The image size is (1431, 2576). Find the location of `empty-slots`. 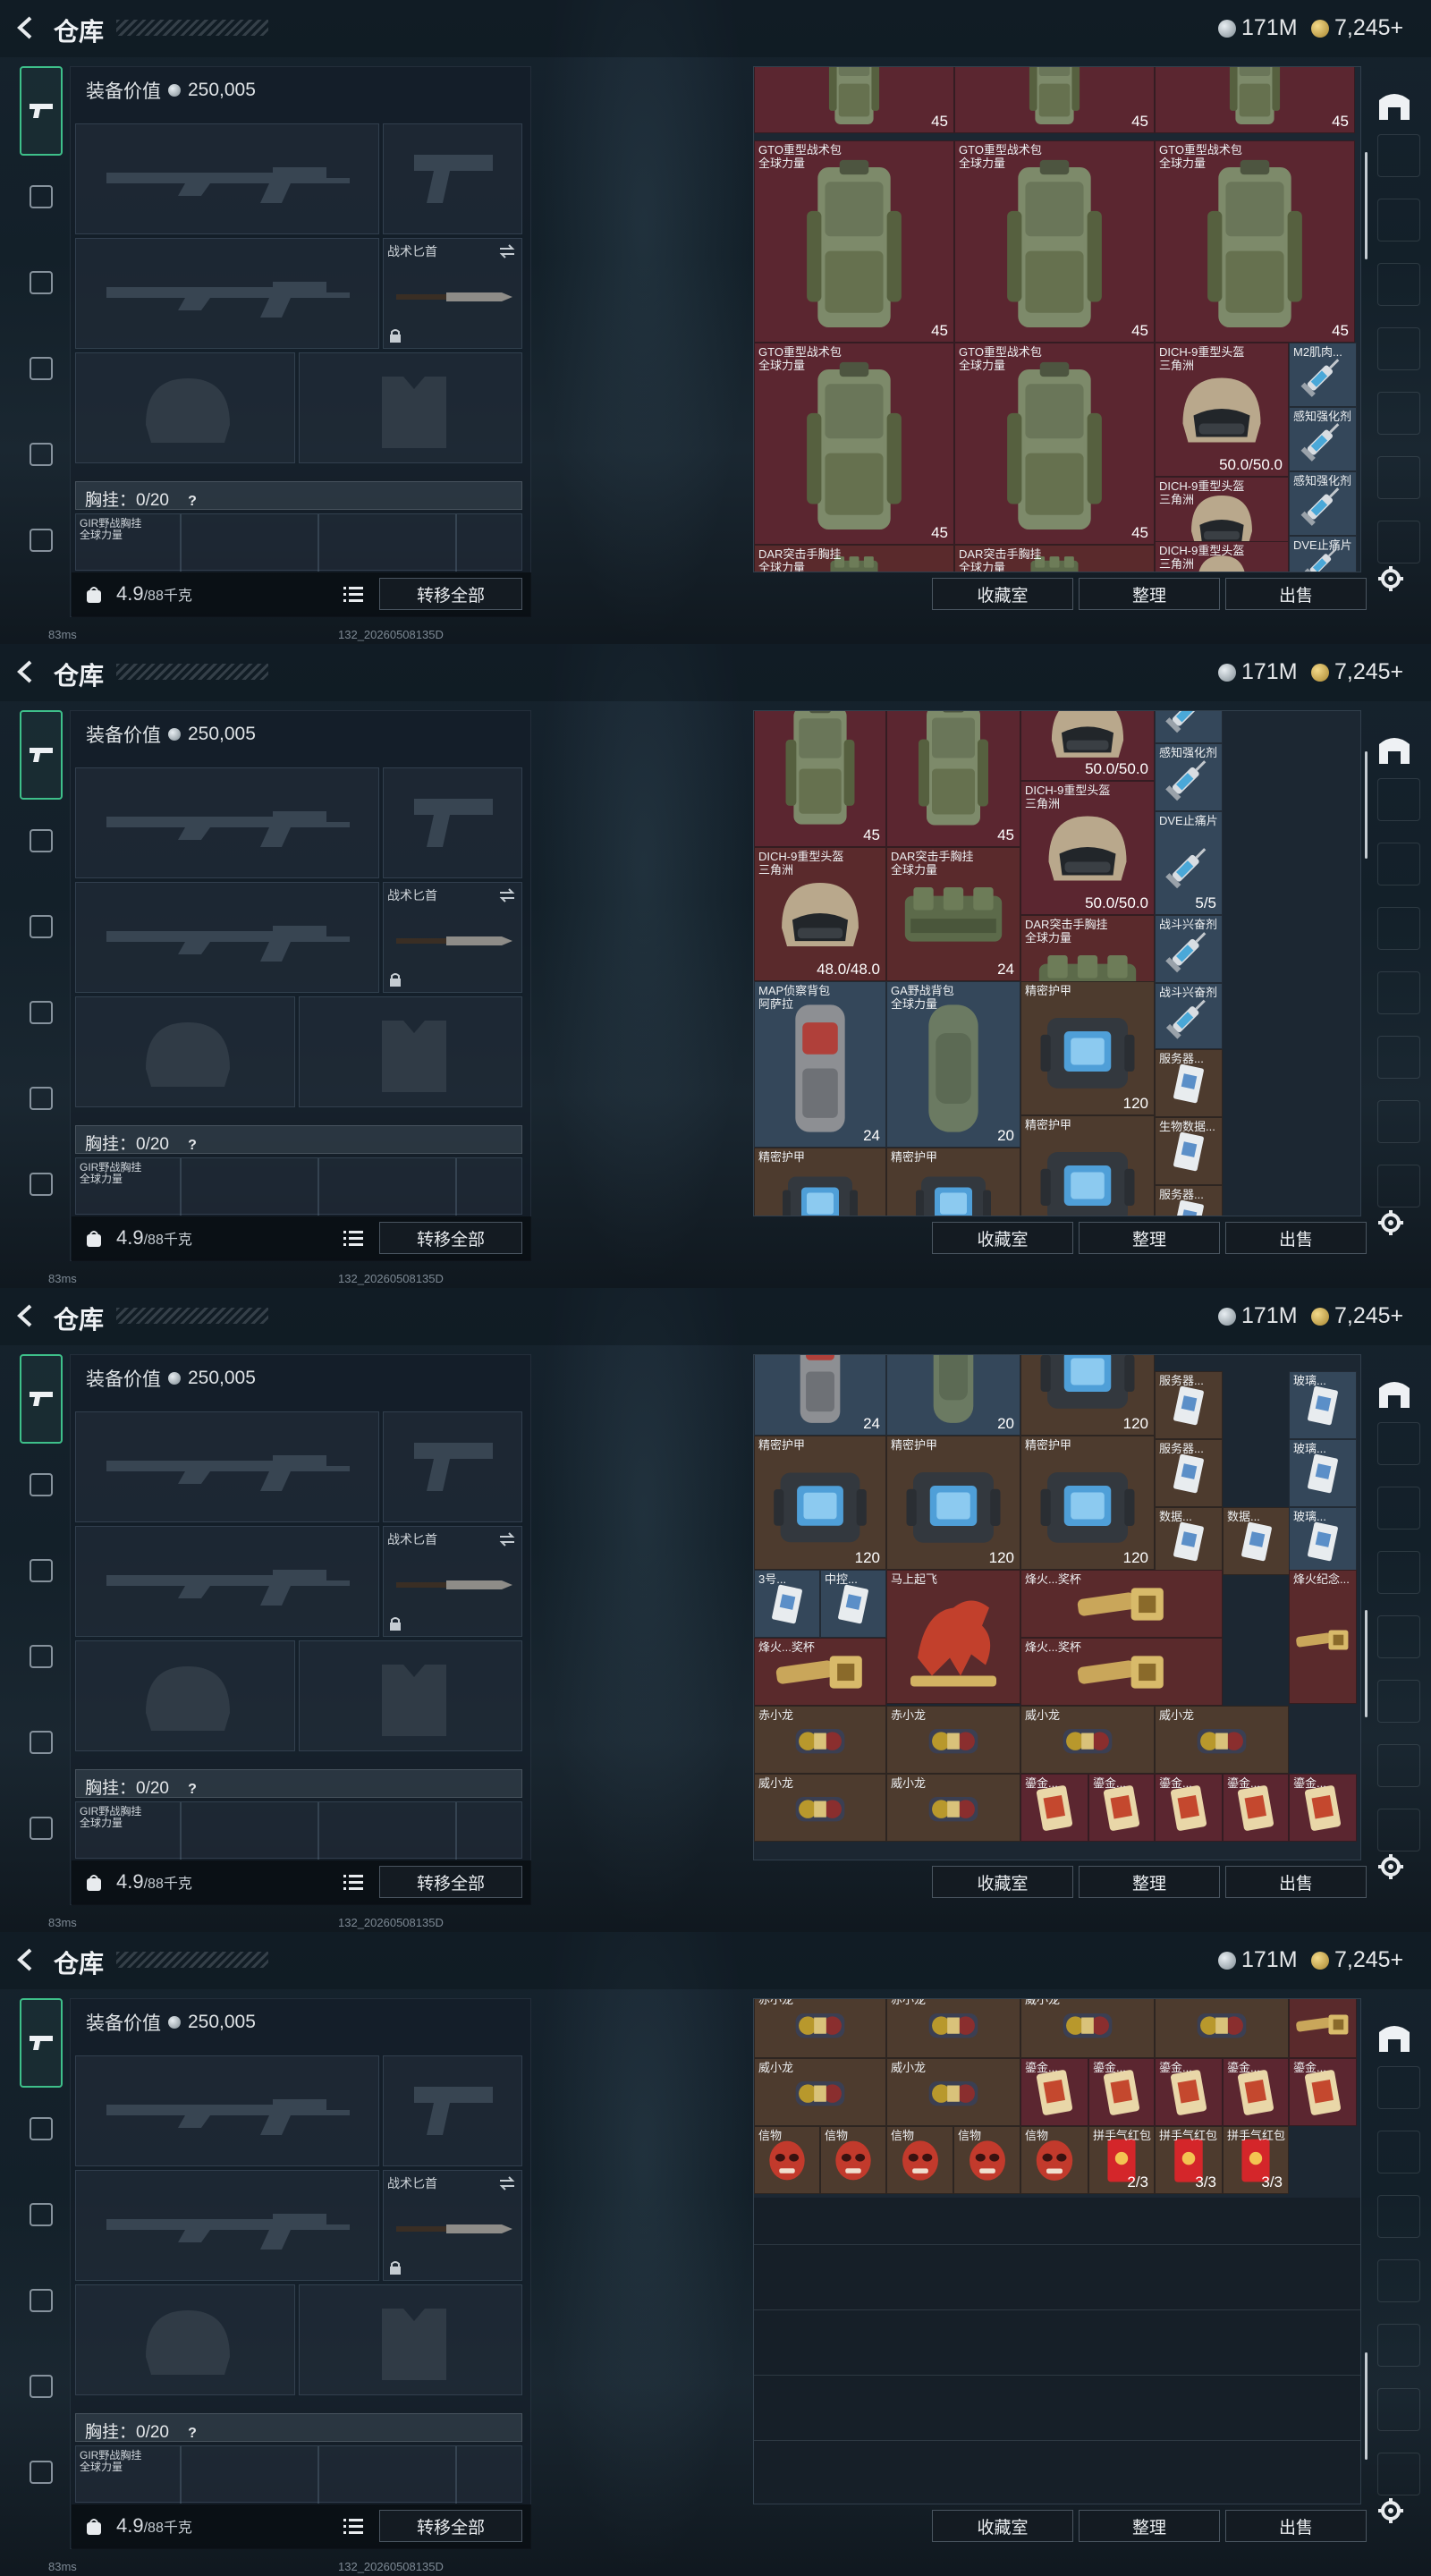

empty-slots is located at coordinates (1057, 2351).